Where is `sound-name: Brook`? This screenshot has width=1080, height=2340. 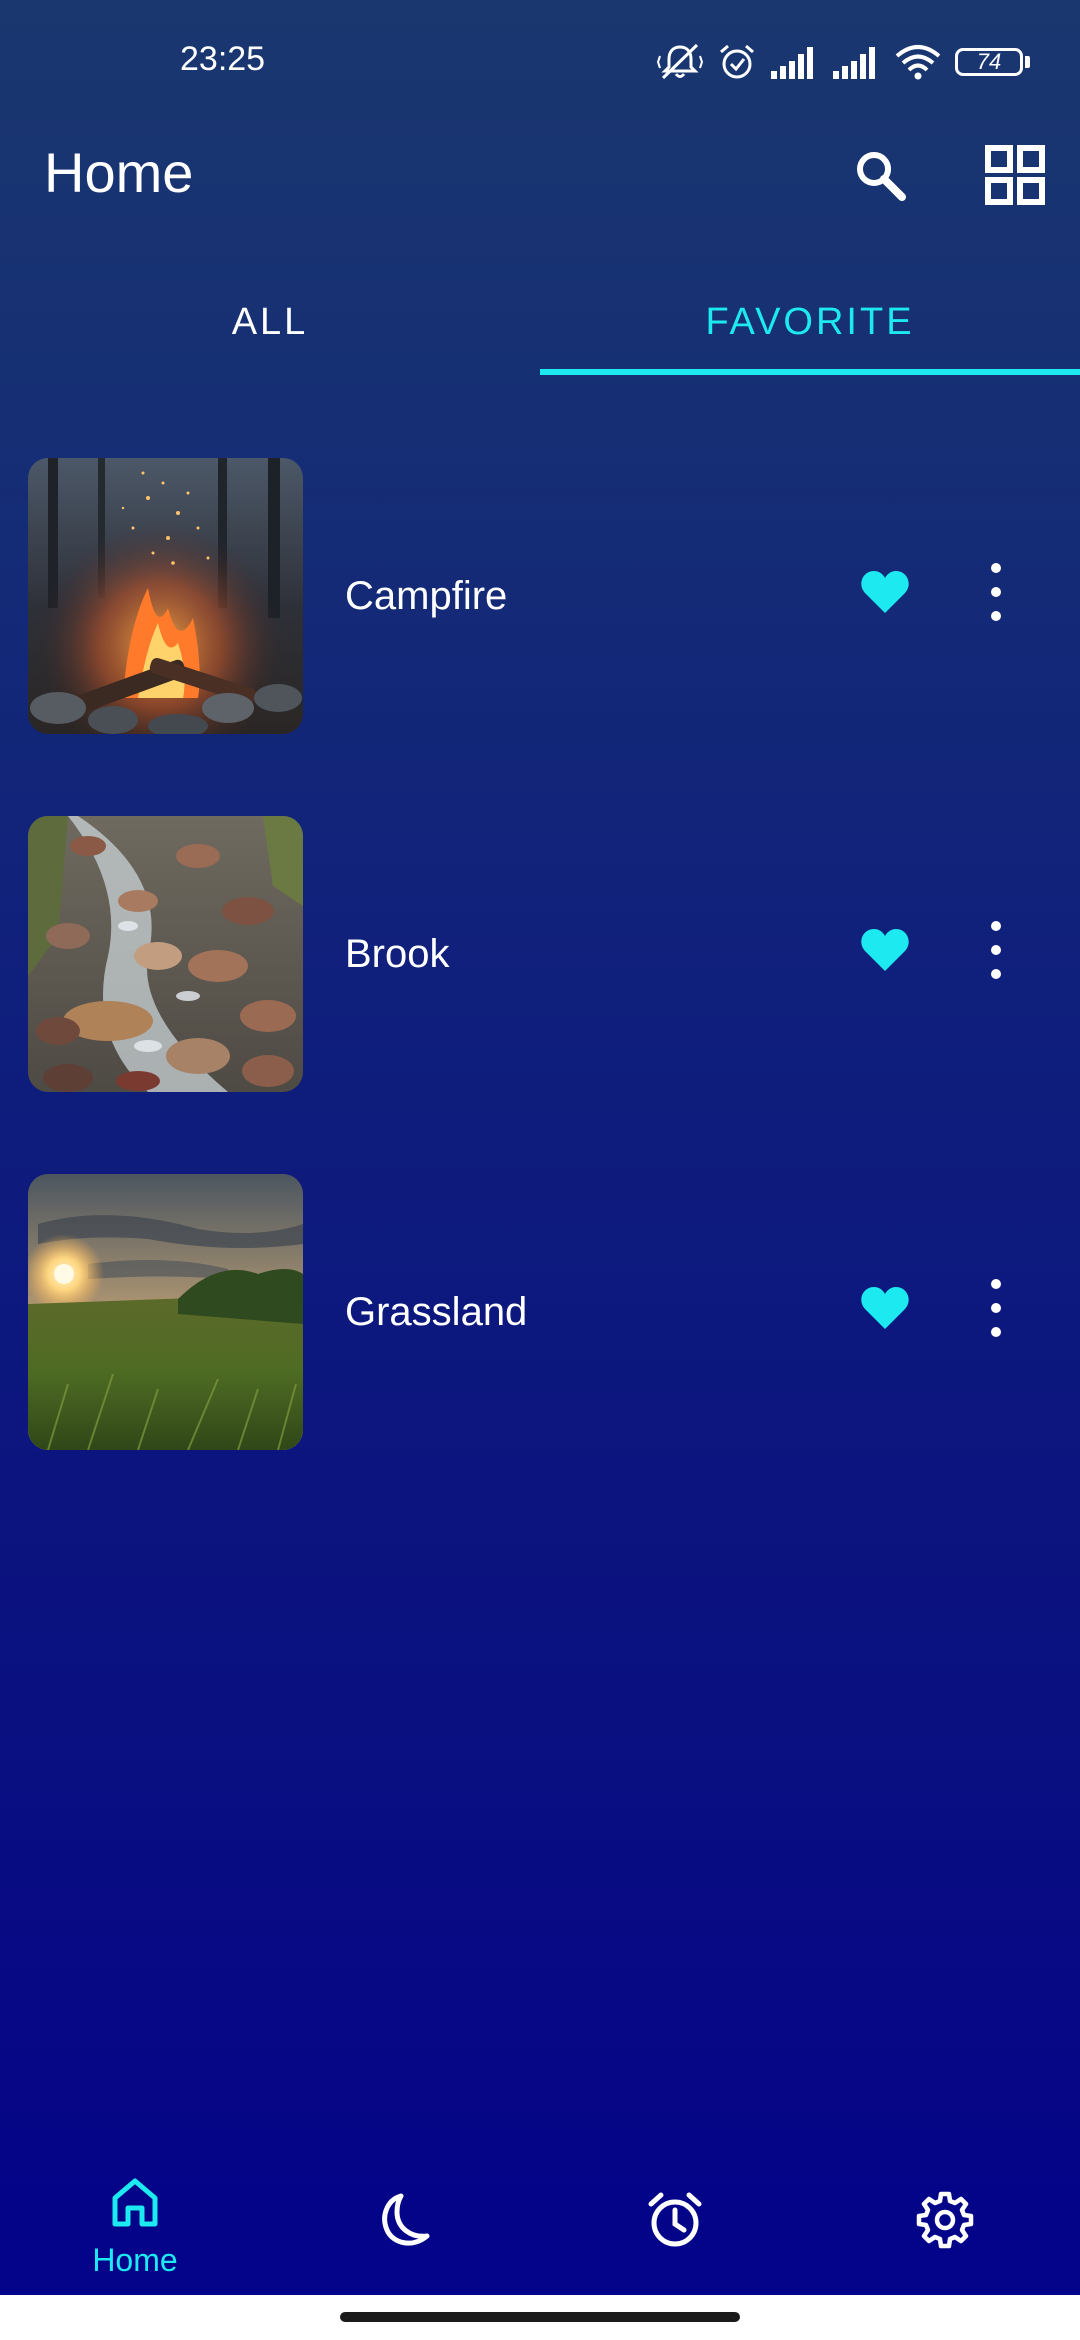
sound-name: Brook is located at coordinates (397, 954).